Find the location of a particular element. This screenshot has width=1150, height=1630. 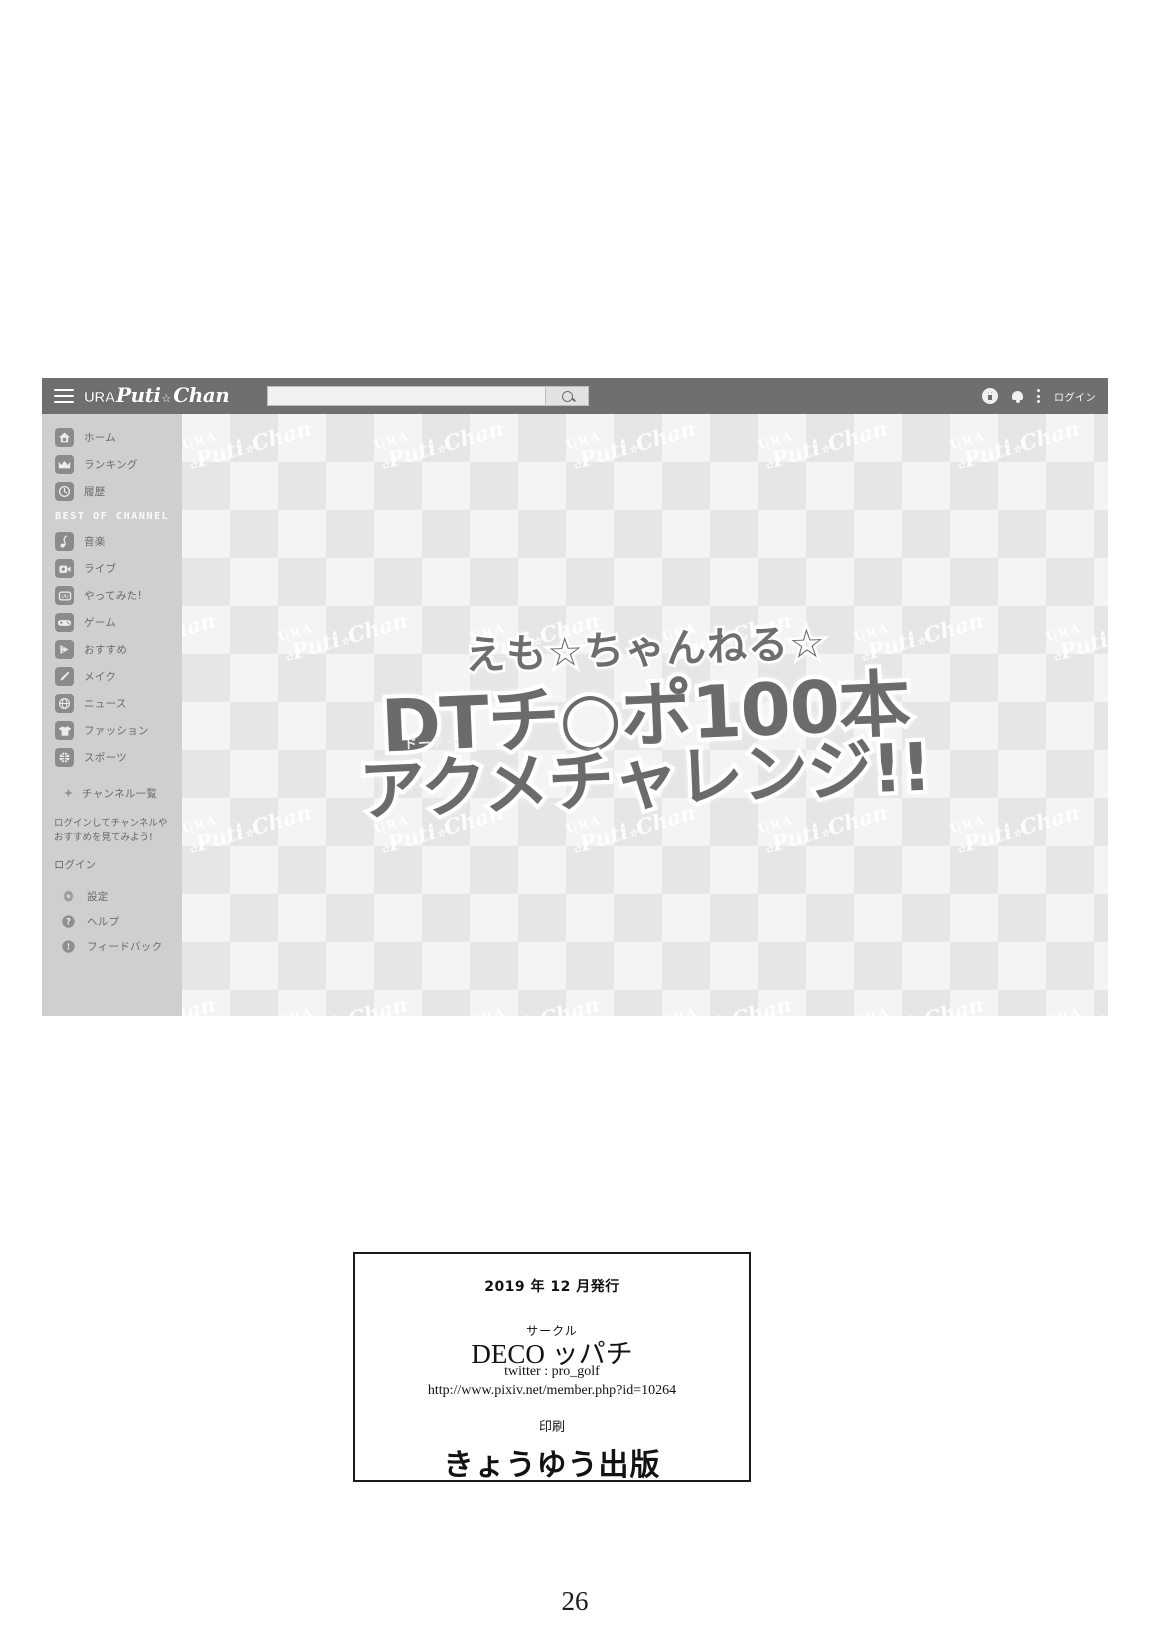

sidebar-item-label: ランキング is located at coordinates (111, 465).